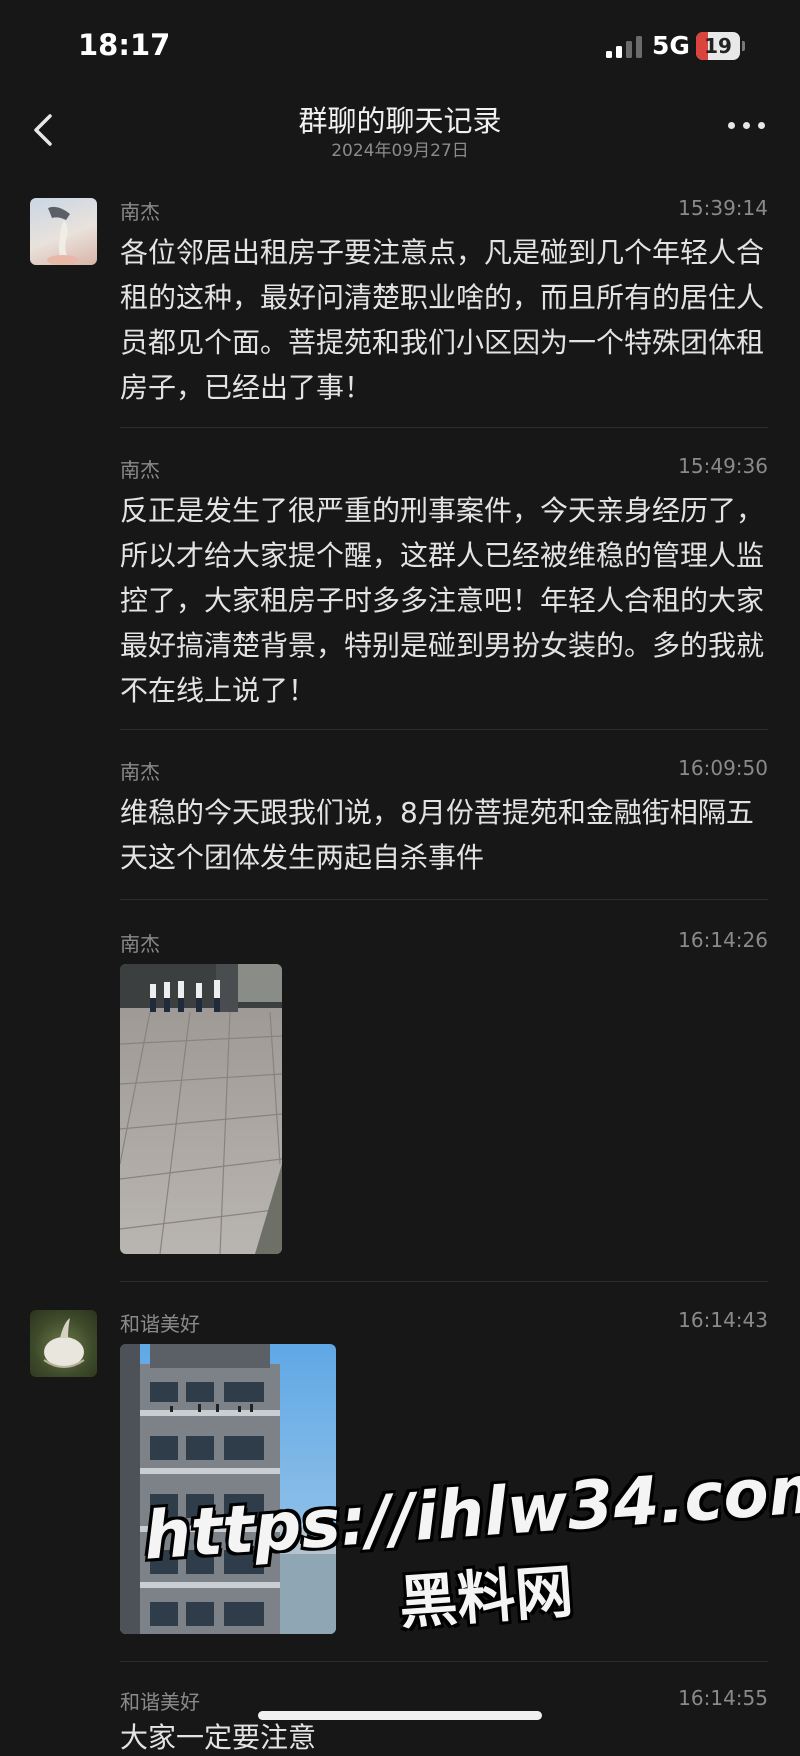 This screenshot has width=800, height=1756. I want to click on avatar-figure-icon, so click(63, 235).